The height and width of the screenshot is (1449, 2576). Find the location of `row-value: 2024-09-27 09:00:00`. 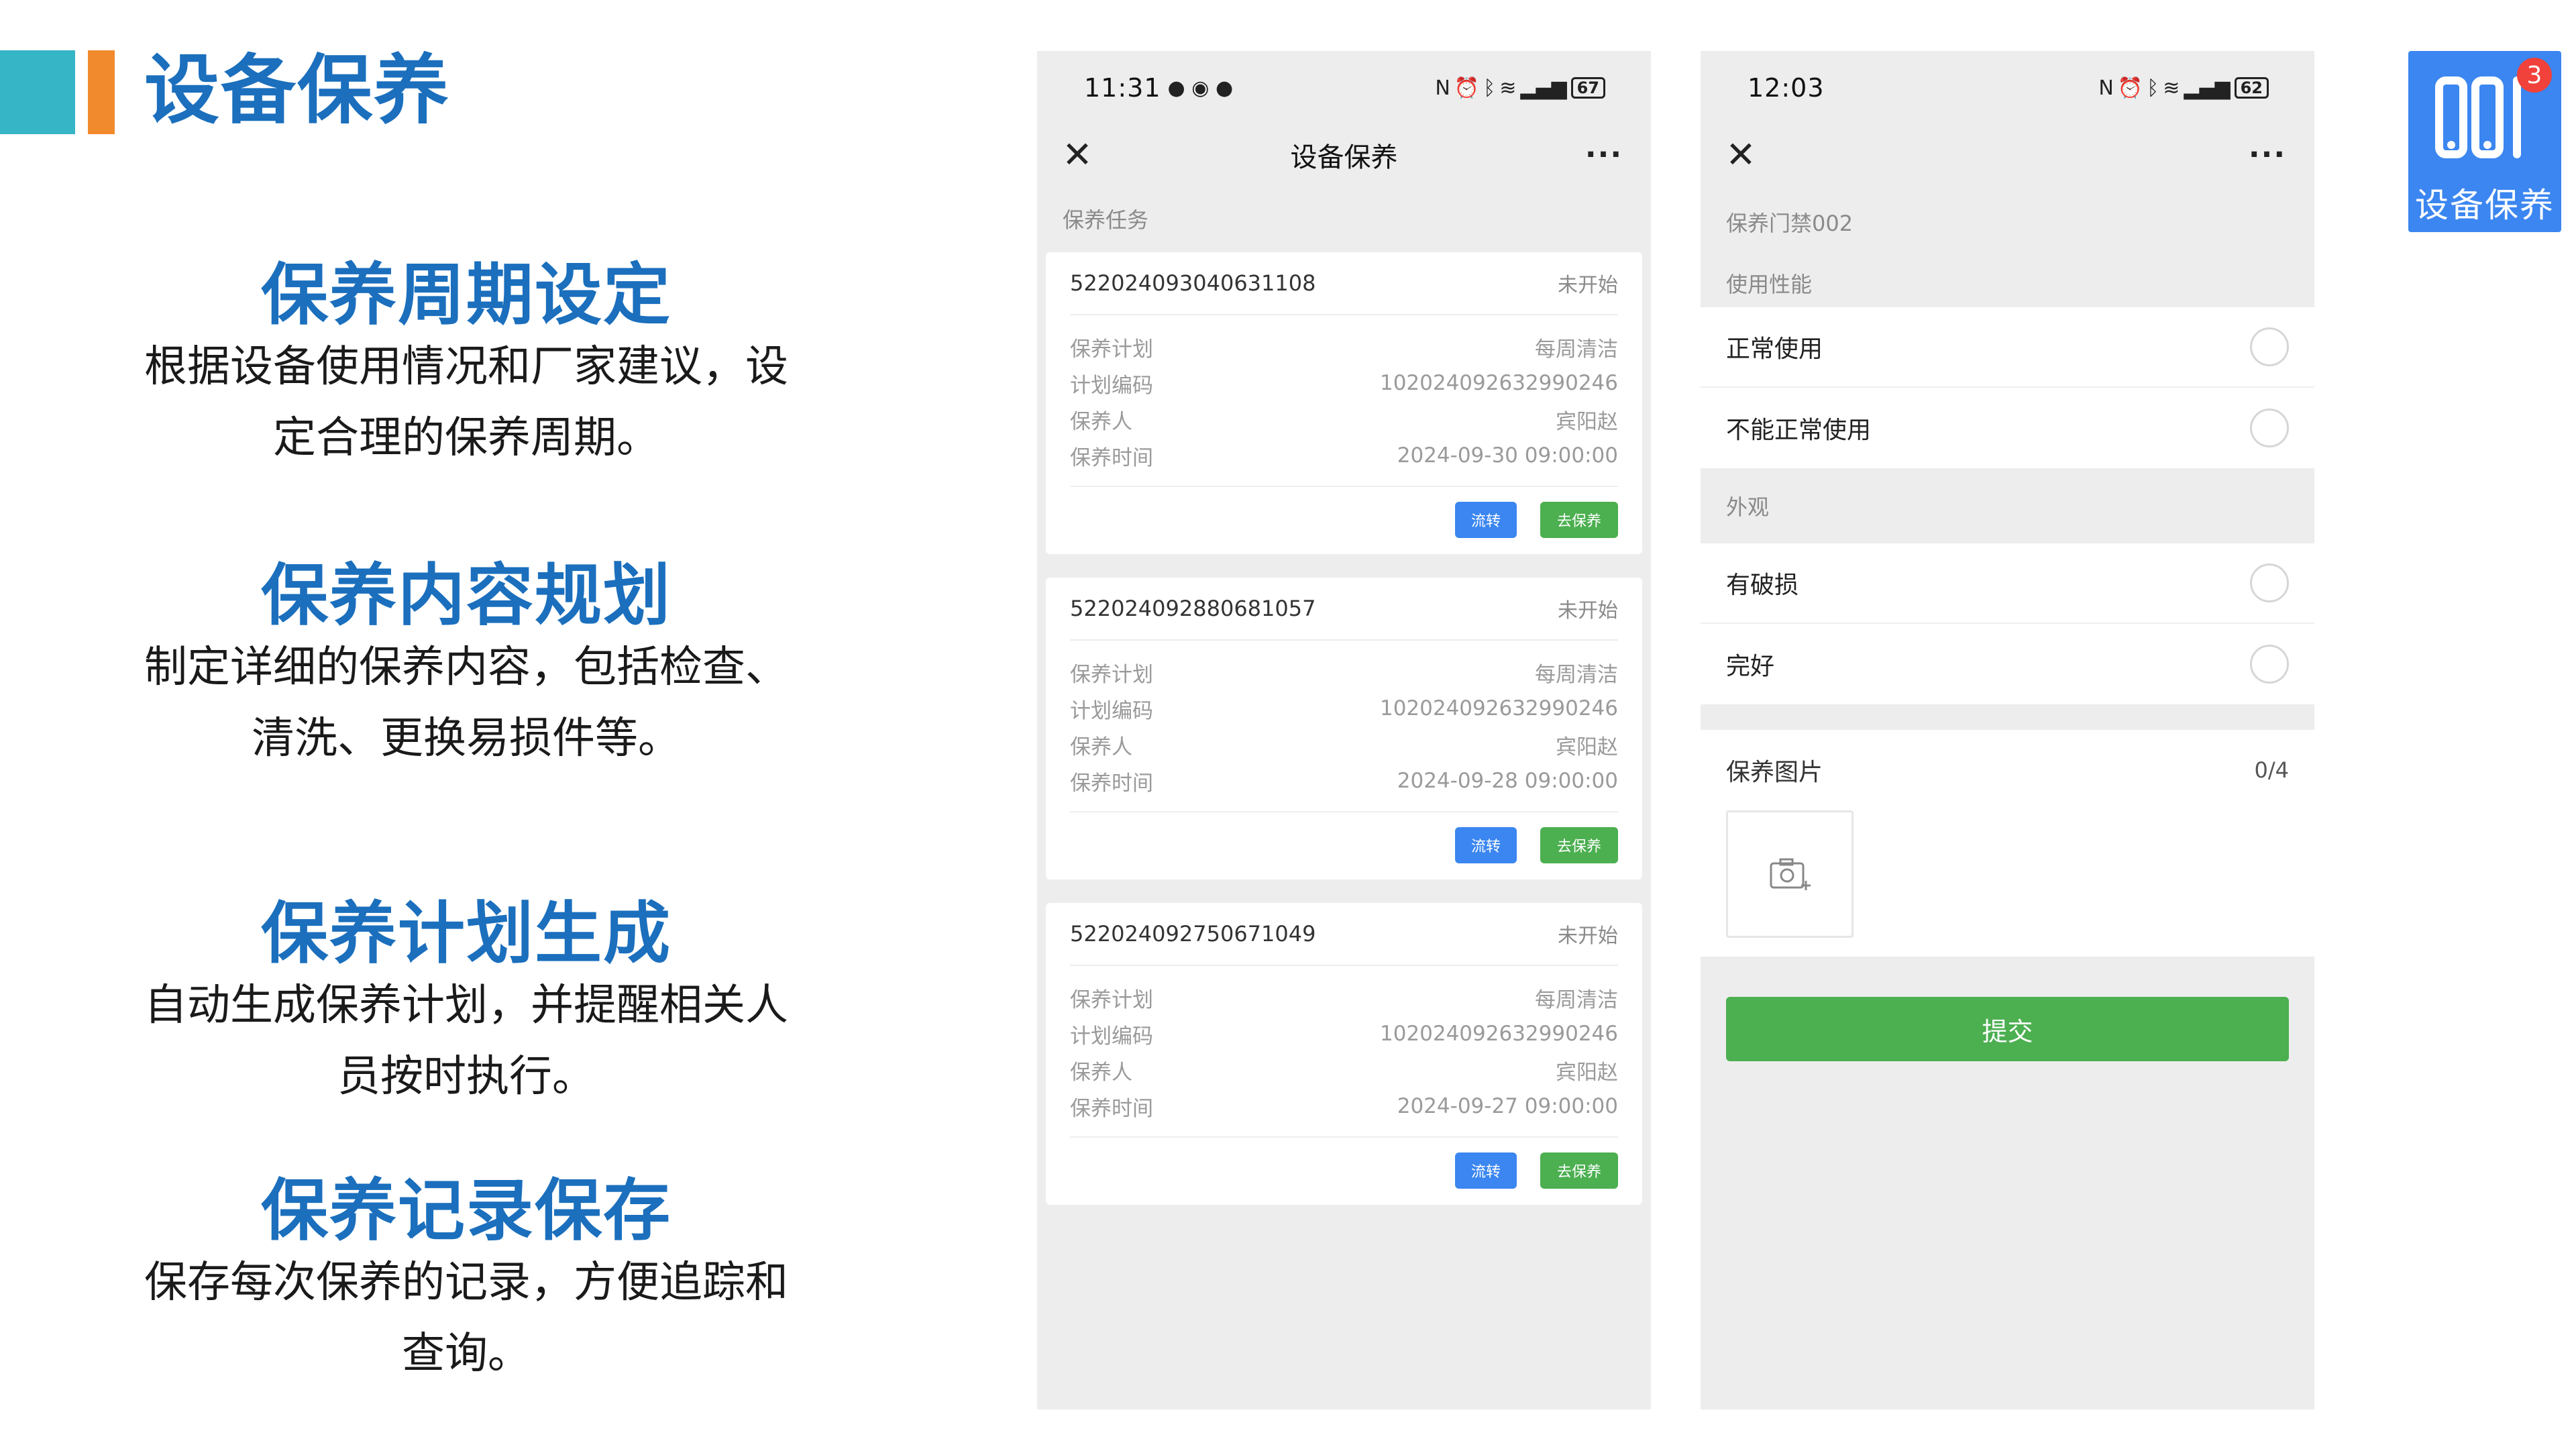

row-value: 2024-09-27 09:00:00 is located at coordinates (1507, 1106).